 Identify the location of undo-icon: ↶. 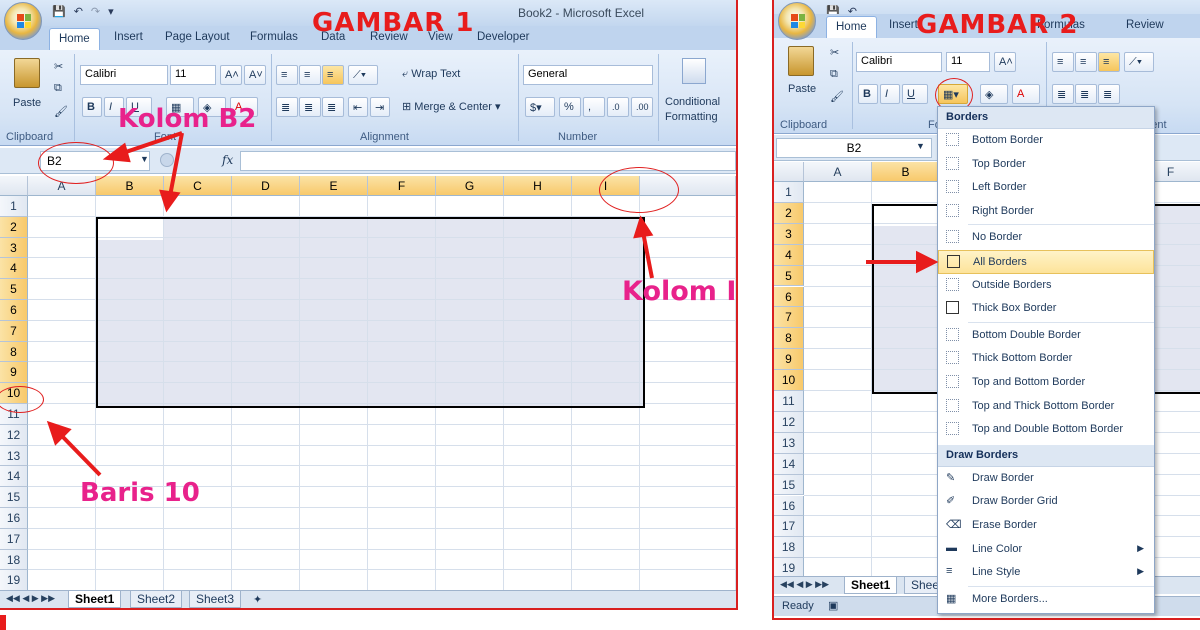
(78, 11).